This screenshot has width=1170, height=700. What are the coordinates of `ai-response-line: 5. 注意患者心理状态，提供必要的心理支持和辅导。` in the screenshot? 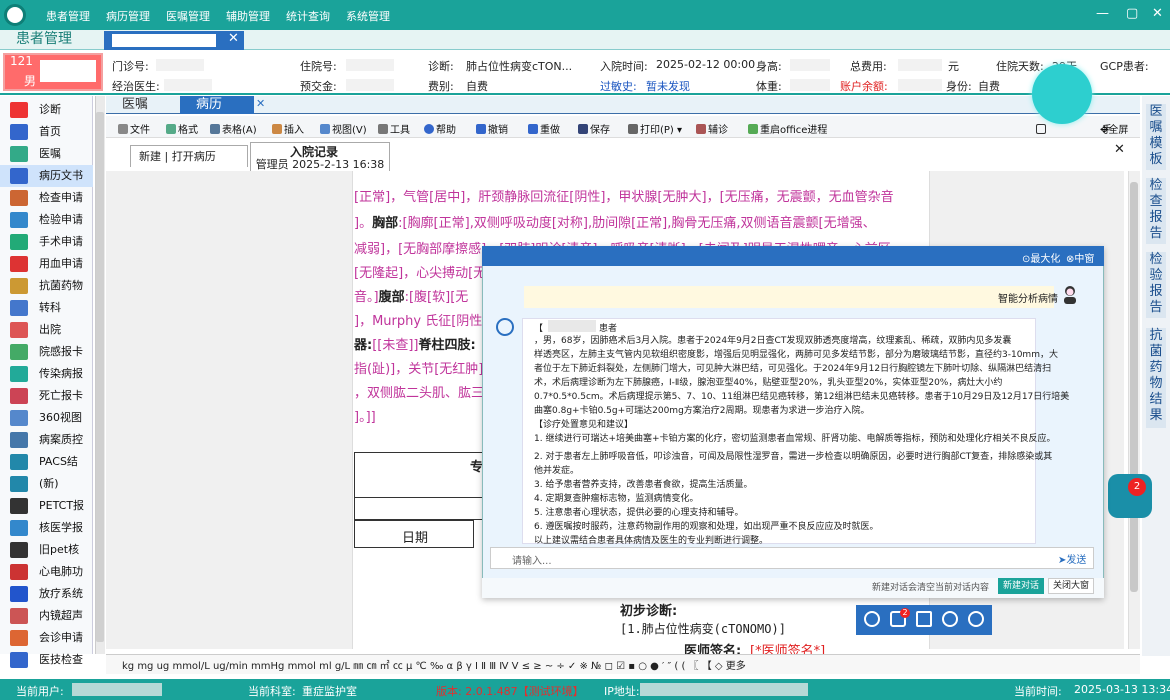 It's located at (639, 513).